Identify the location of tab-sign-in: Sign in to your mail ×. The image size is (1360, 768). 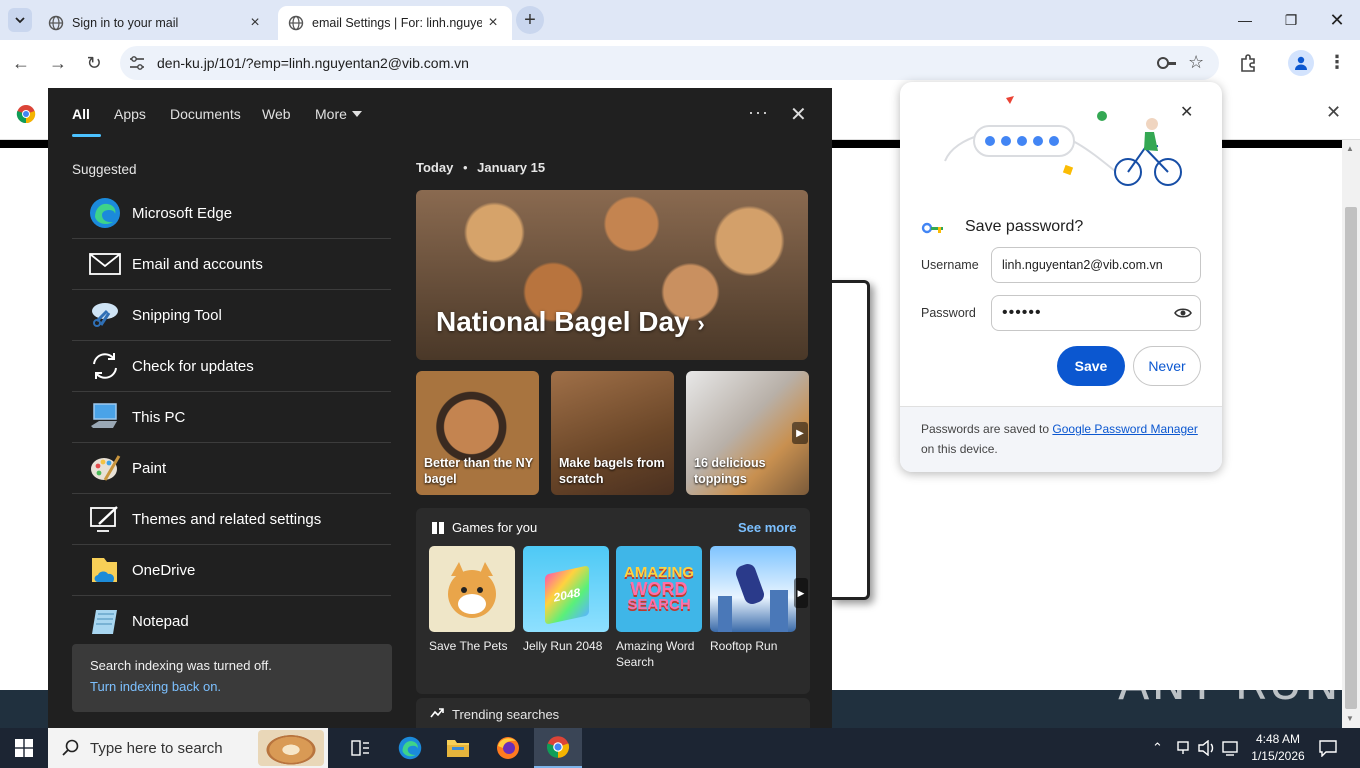
(156, 23).